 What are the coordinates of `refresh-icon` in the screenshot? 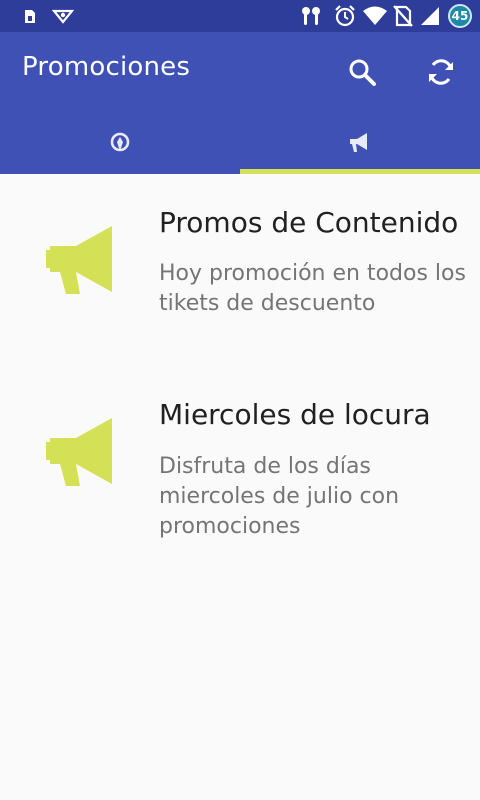 It's located at (441, 72).